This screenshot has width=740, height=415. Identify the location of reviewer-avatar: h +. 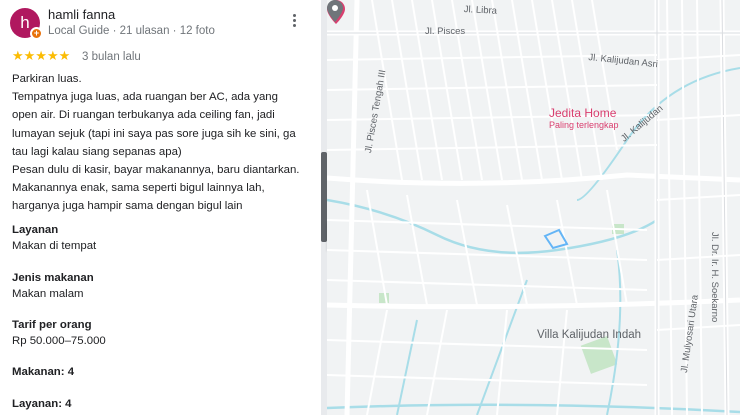
(26, 24).